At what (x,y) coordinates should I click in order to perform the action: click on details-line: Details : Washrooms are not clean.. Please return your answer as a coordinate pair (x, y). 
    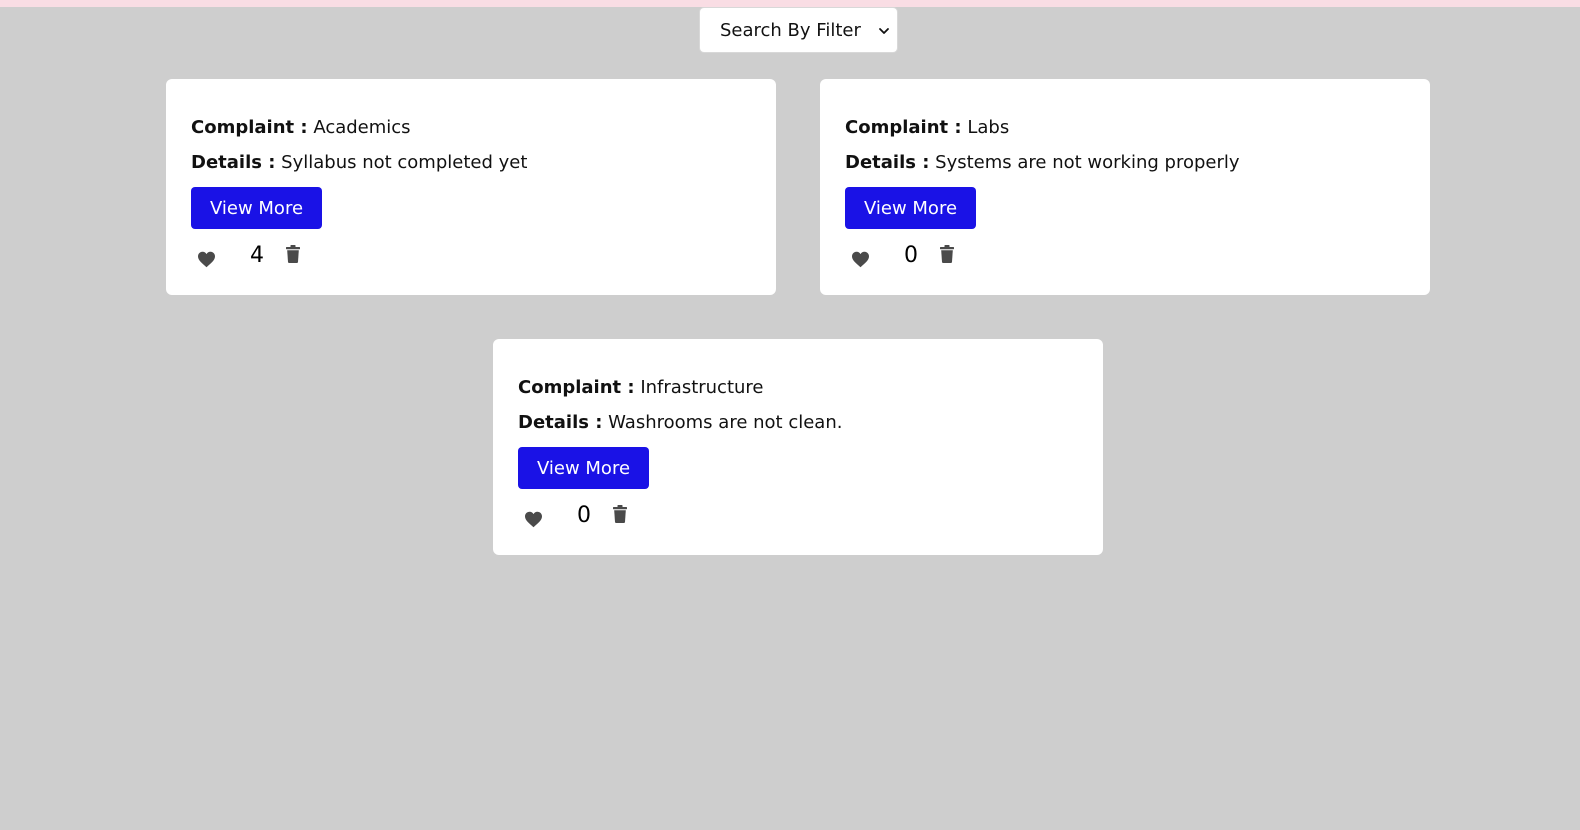
    Looking at the image, I should click on (680, 422).